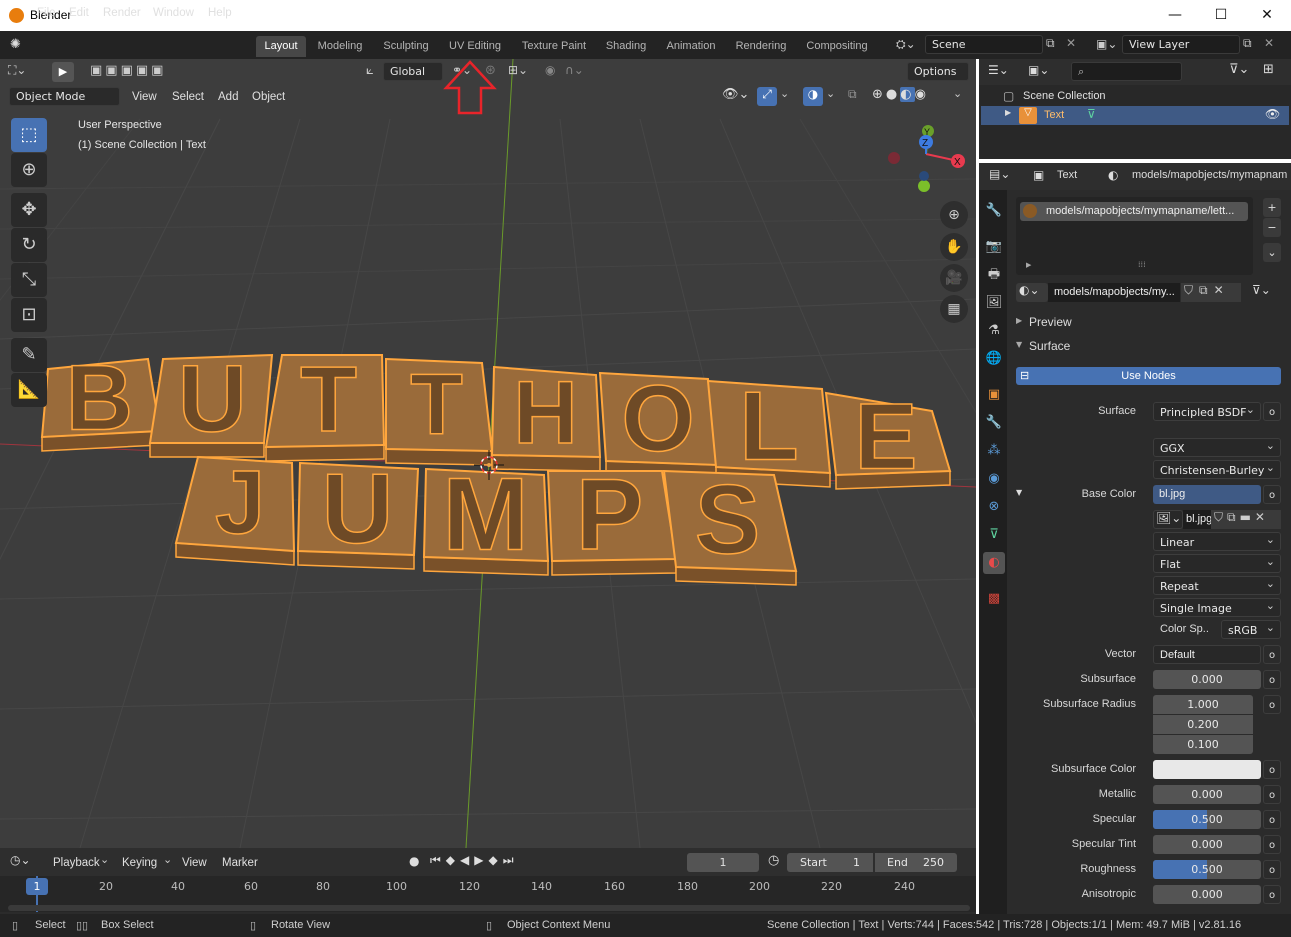 This screenshot has width=1291, height=937. What do you see at coordinates (994, 479) in the screenshot?
I see `tab-physics-icon: ◉` at bounding box center [994, 479].